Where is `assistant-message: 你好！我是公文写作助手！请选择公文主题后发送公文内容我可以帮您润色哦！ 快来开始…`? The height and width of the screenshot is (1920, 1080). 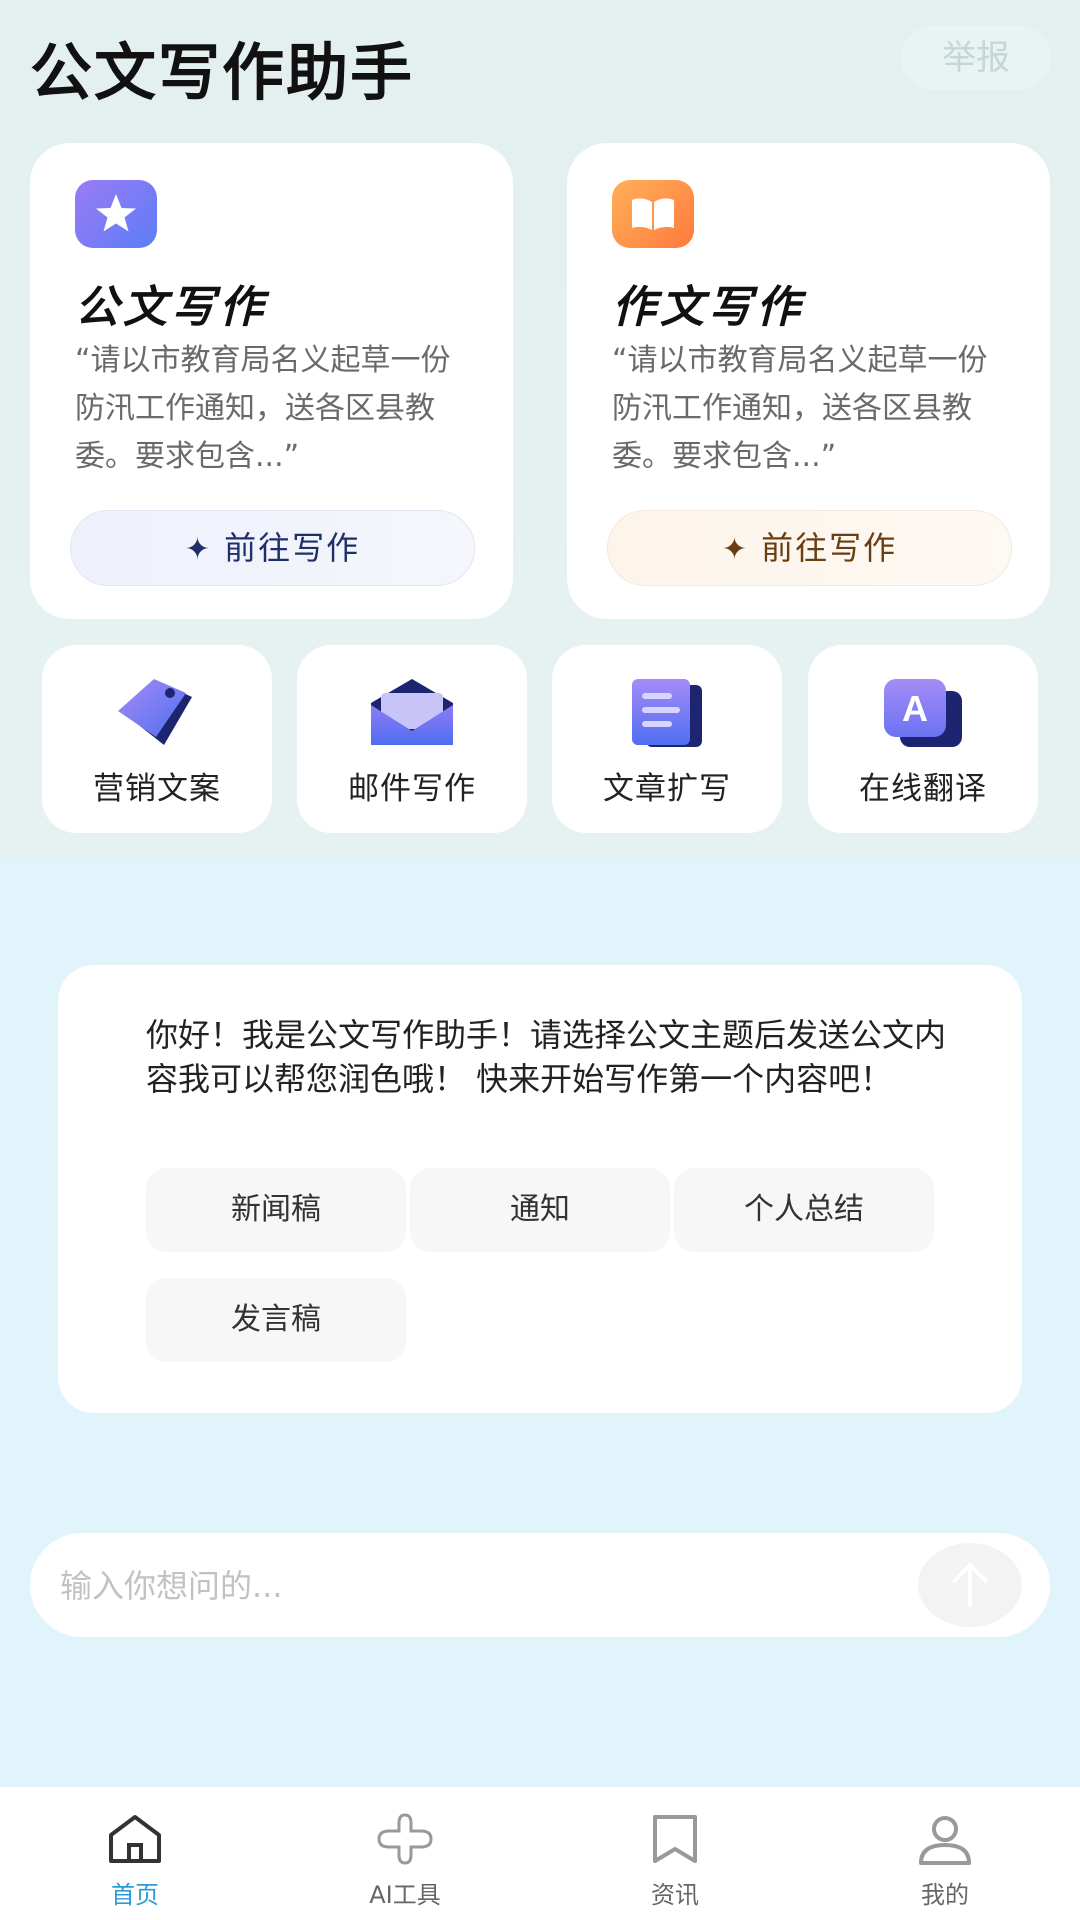
assistant-message: 你好！我是公文写作助手！请选择公文主题后发送公文内容我可以帮您润色哦！ 快来开始… is located at coordinates (546, 1057).